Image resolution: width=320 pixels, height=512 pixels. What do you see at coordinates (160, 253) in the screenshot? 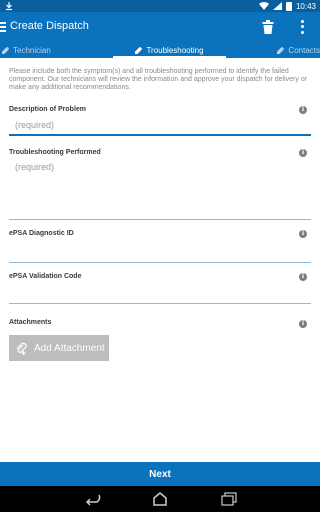
I see `epsa-id-field` at bounding box center [160, 253].